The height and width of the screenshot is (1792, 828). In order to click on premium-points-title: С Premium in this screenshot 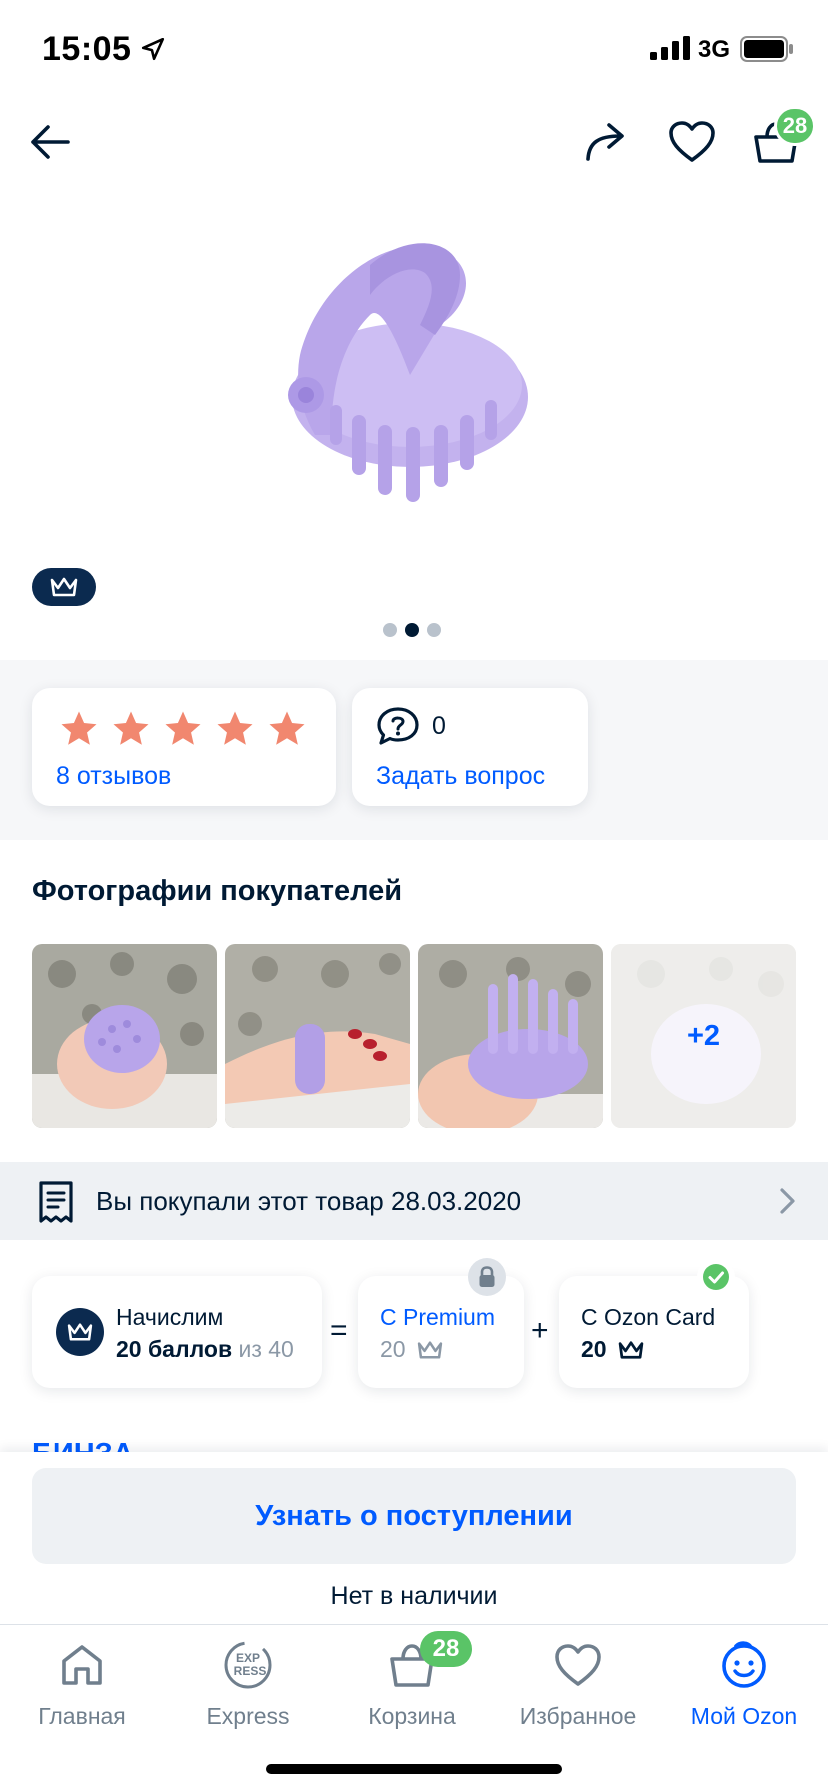, I will do `click(438, 1317)`.